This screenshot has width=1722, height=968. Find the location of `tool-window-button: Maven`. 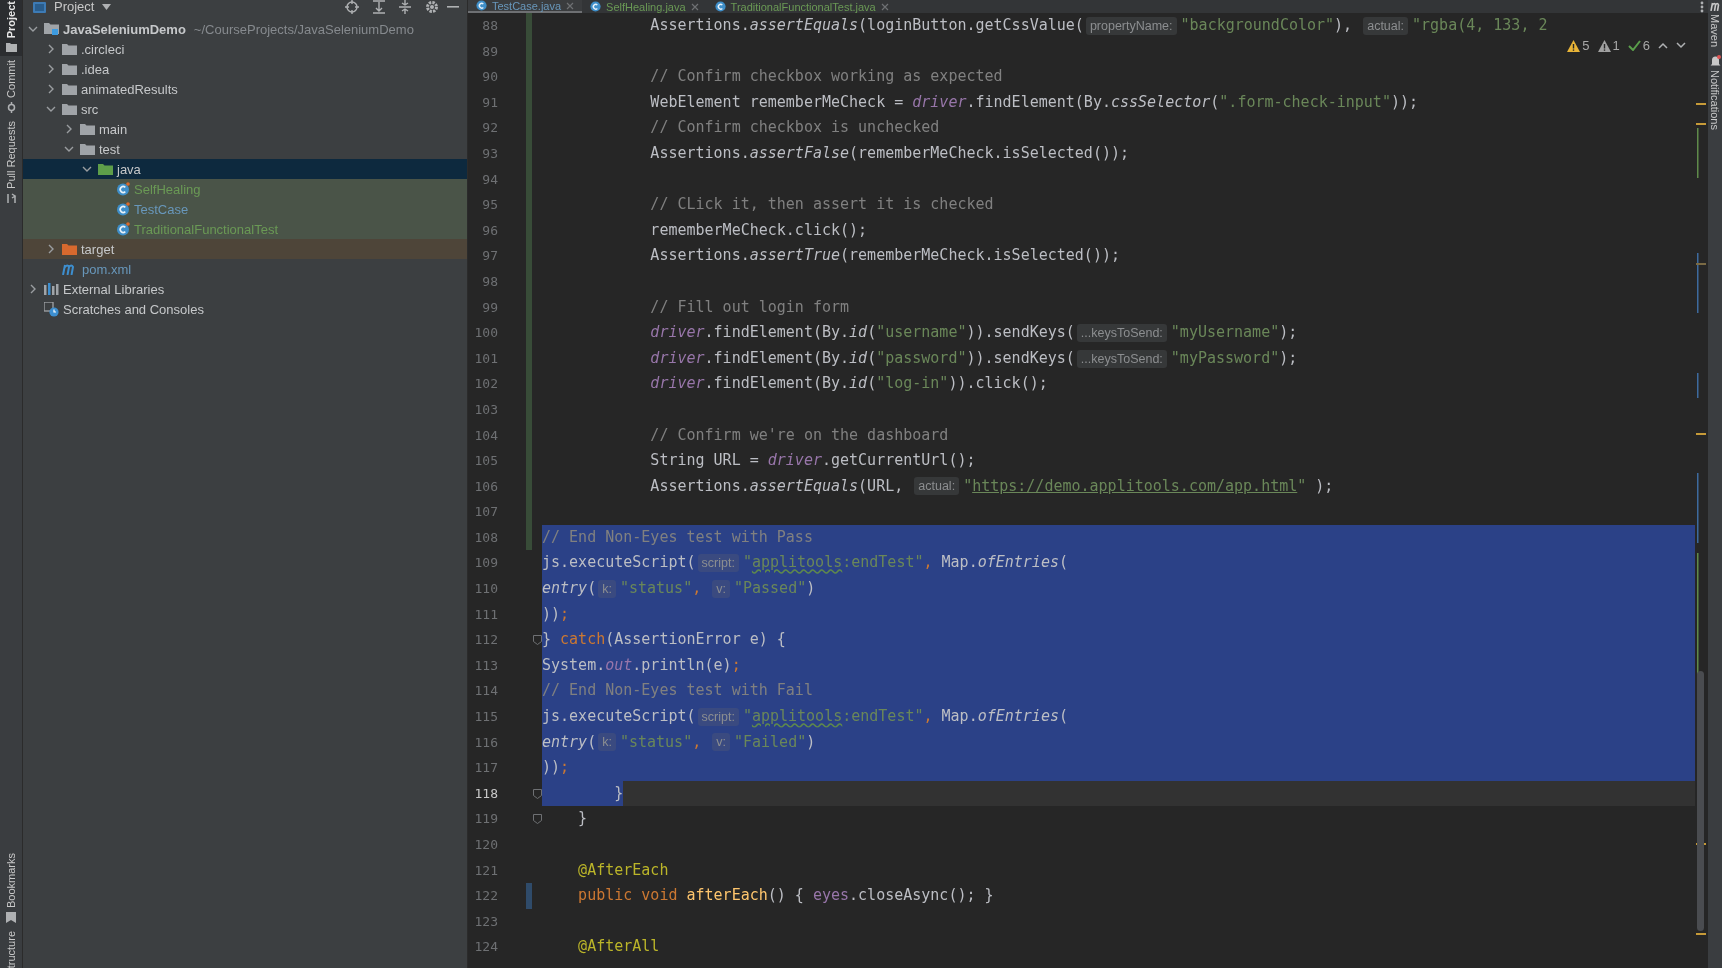

tool-window-button: Maven is located at coordinates (1715, 27).